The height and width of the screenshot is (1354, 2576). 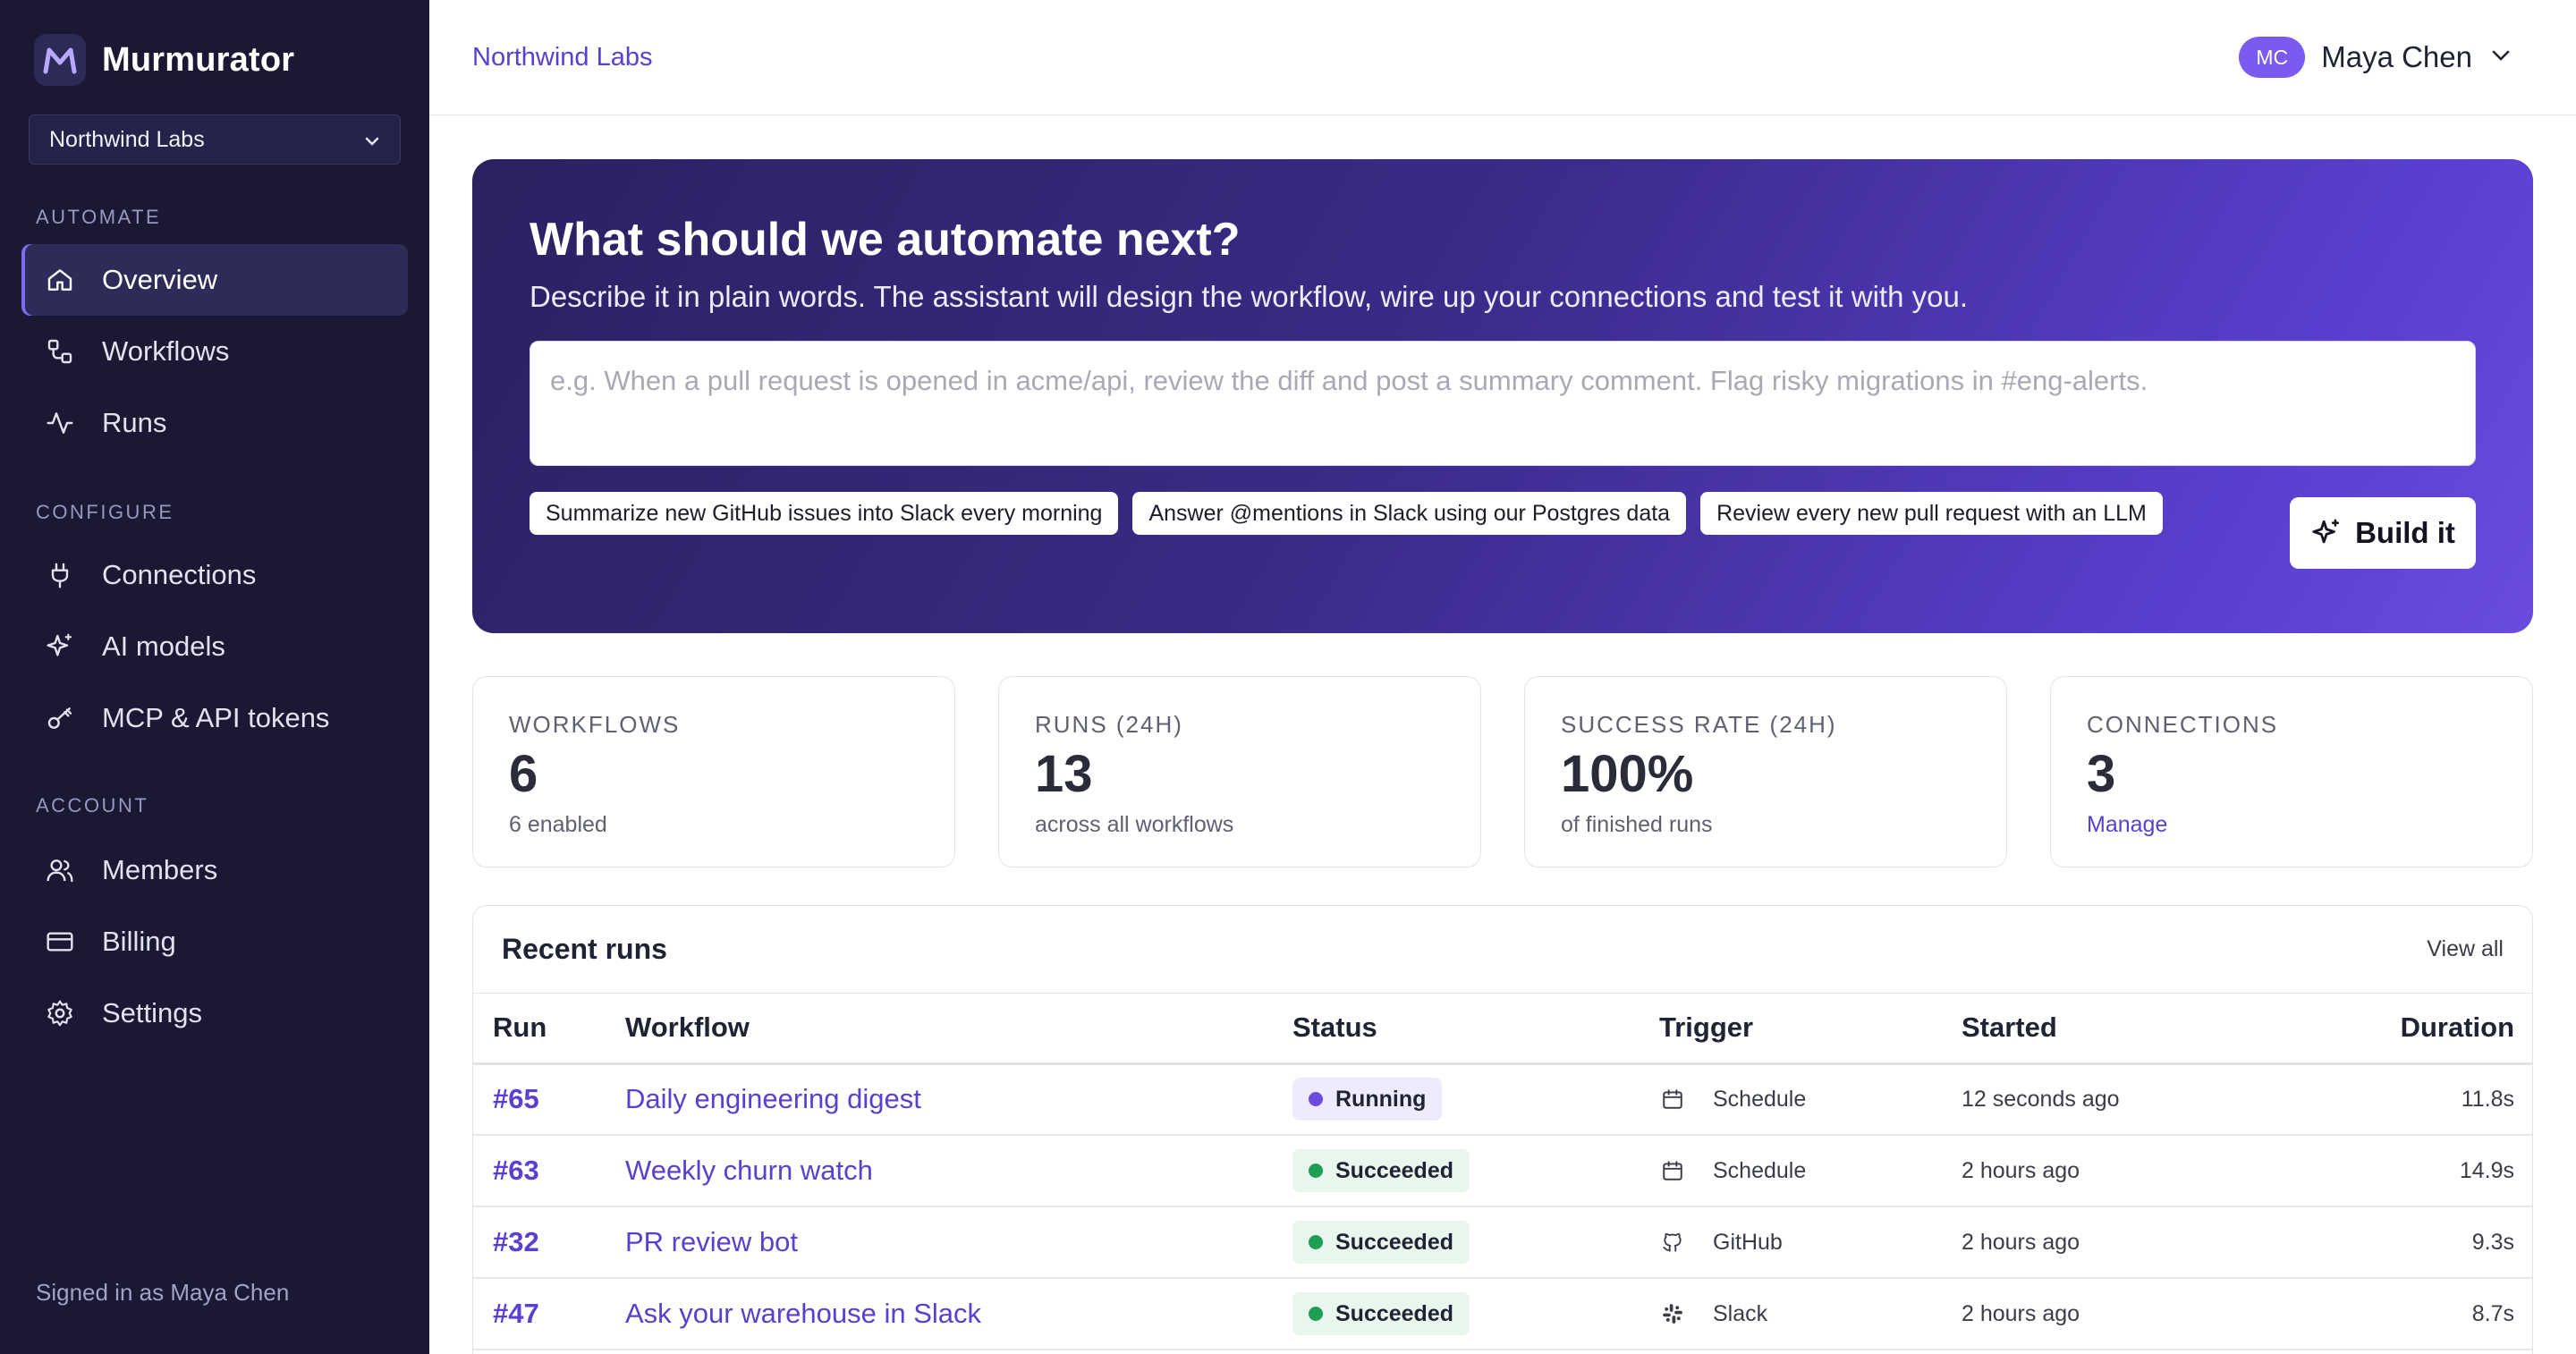 I want to click on build-it-button: Build it, so click(x=2383, y=533).